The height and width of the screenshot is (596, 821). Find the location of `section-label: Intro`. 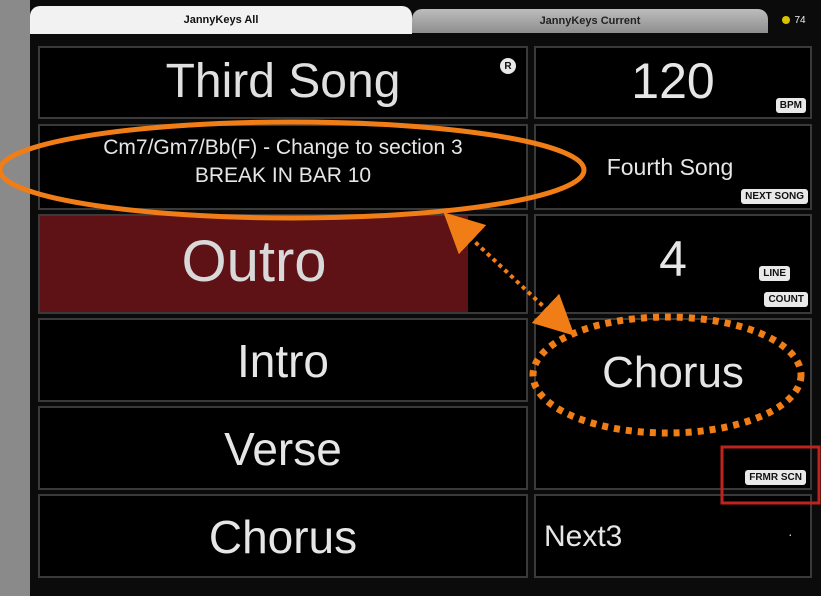

section-label: Intro is located at coordinates (283, 361).